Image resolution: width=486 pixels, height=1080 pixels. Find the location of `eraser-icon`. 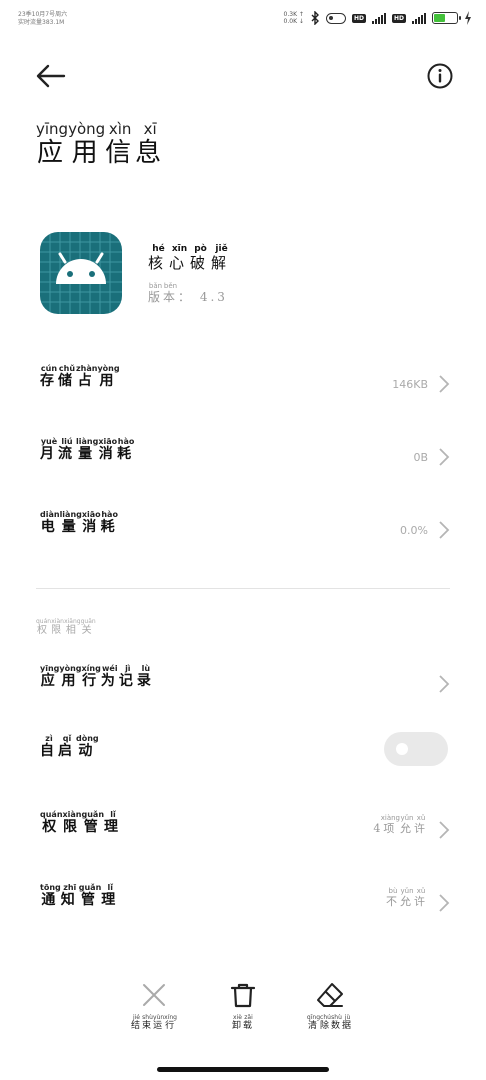

eraser-icon is located at coordinates (330, 995).